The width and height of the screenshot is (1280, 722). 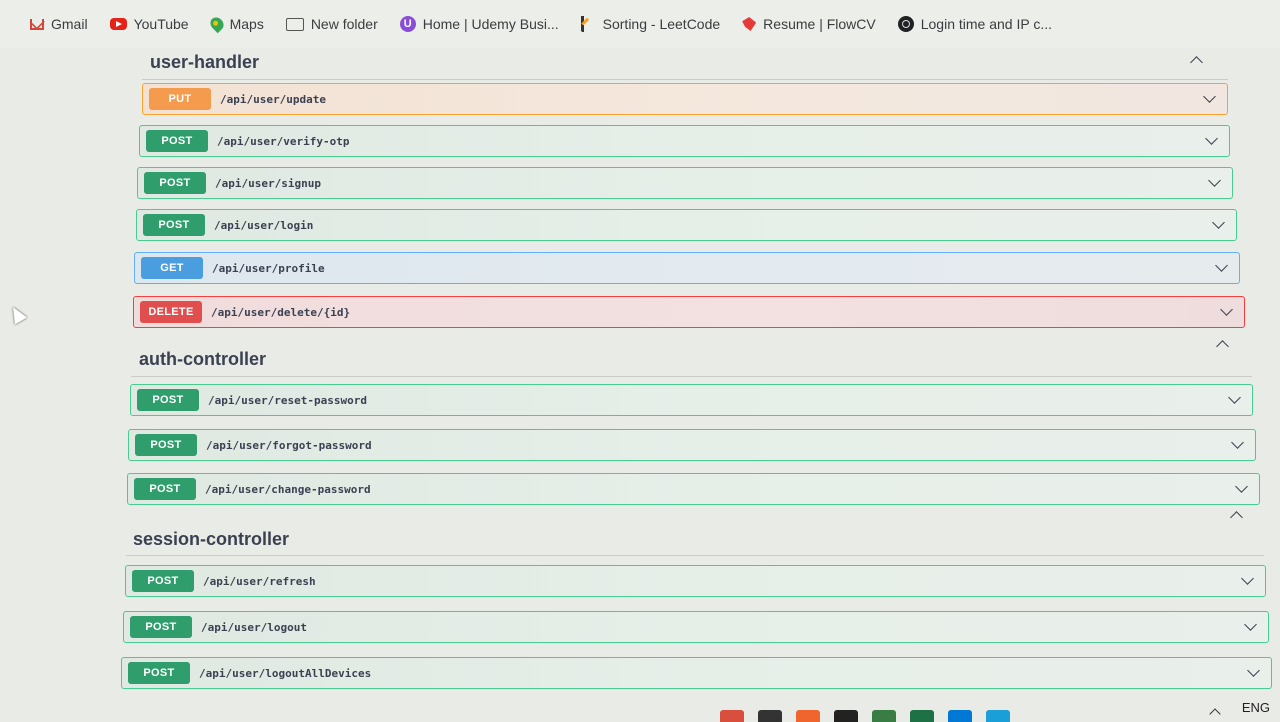 What do you see at coordinates (905, 24) in the screenshot?
I see `clock-icon` at bounding box center [905, 24].